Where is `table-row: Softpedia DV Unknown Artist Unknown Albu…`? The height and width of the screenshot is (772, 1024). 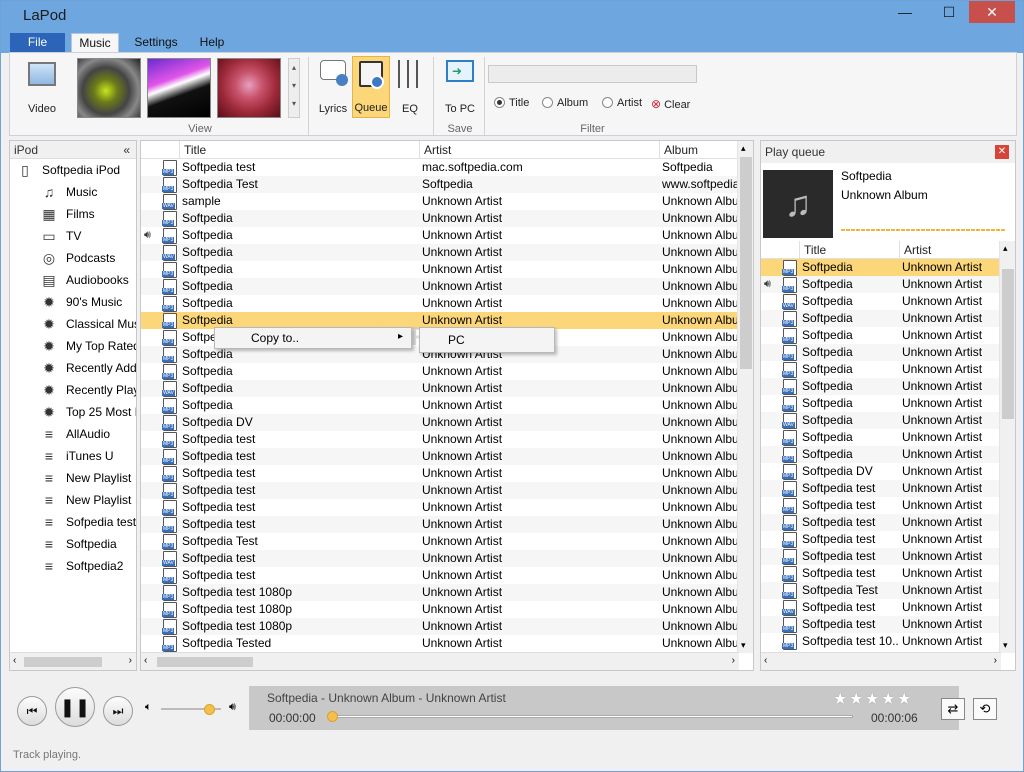
table-row: Softpedia DV Unknown Artist Unknown Albu… is located at coordinates (440, 422).